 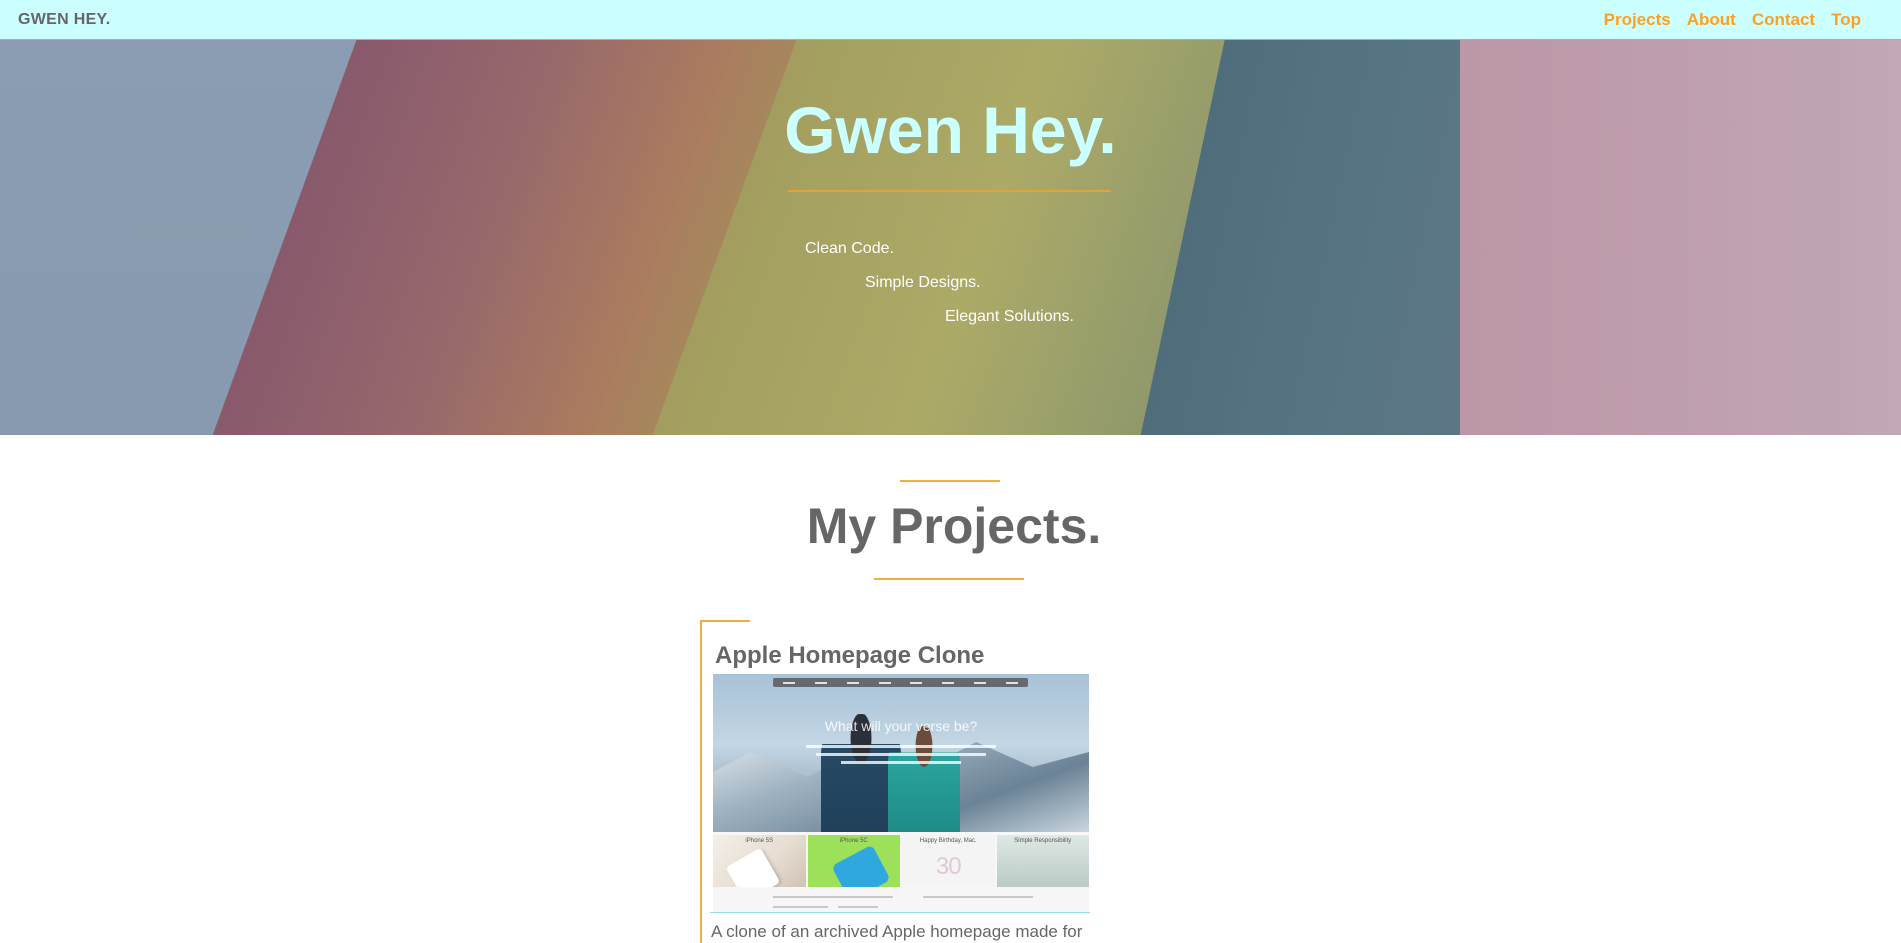 I want to click on hero-divider, so click(x=949, y=191).